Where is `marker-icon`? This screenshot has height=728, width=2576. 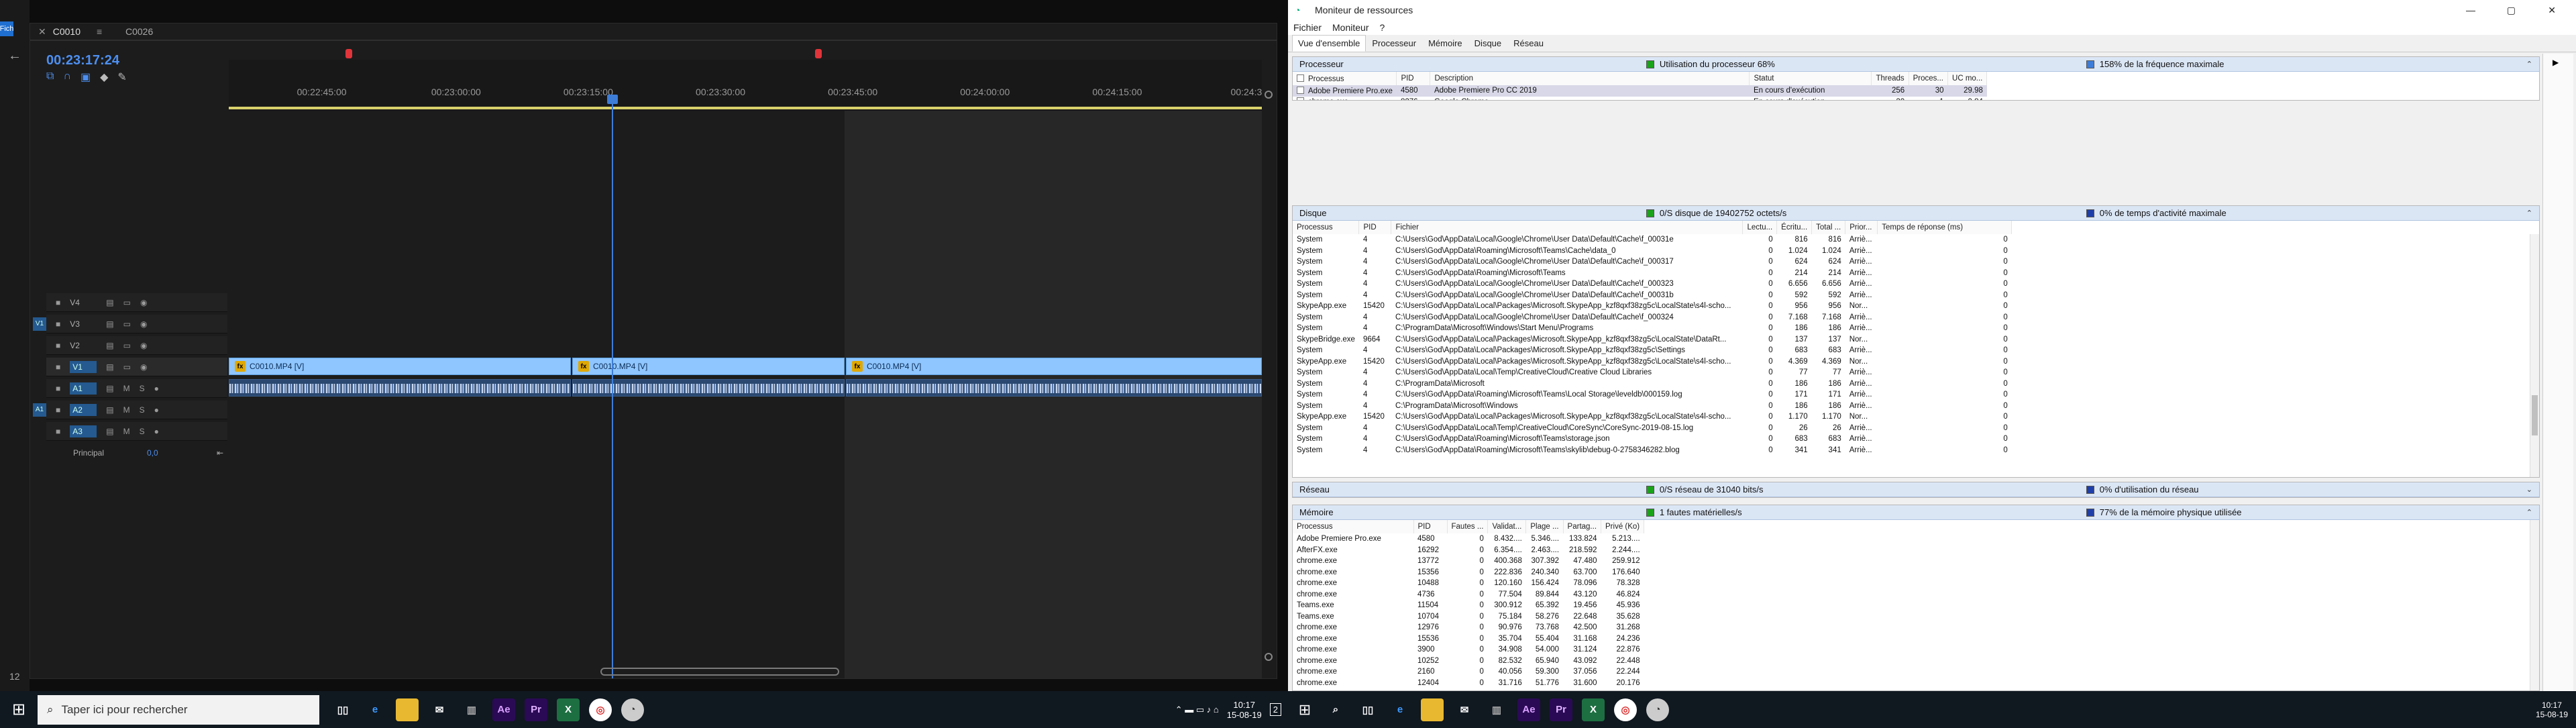
marker-icon is located at coordinates (818, 53).